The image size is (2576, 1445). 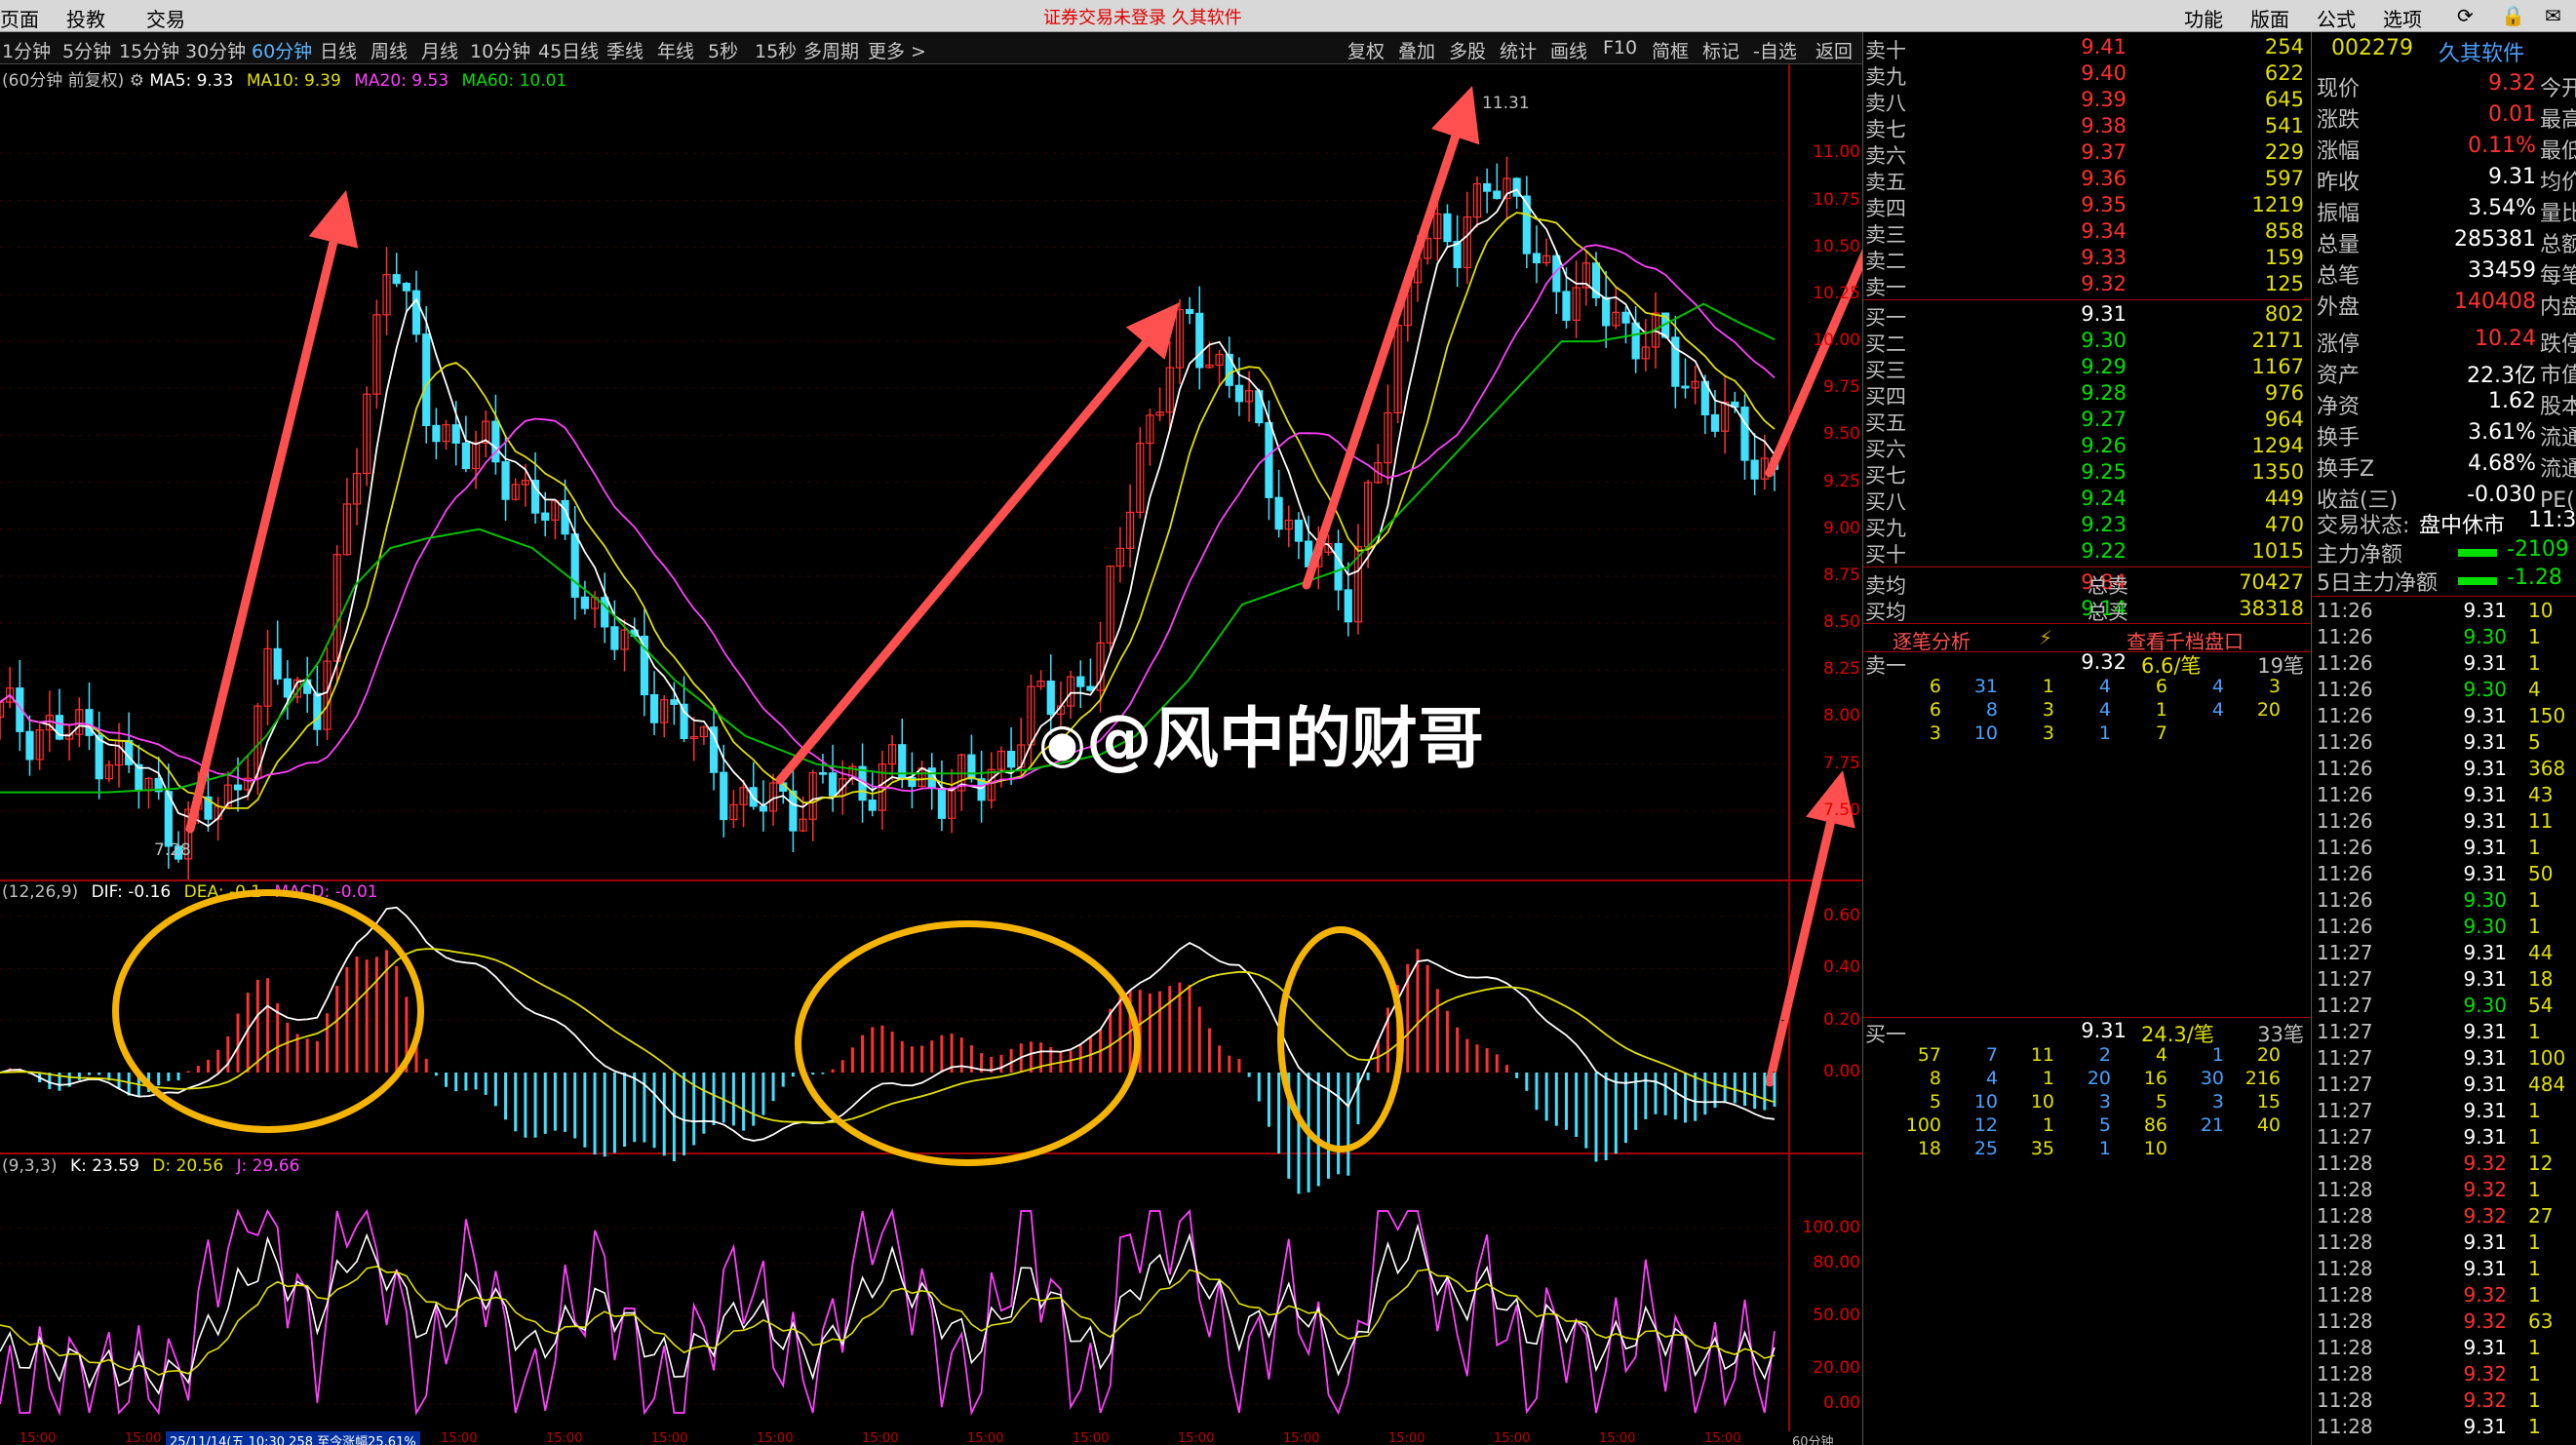 What do you see at coordinates (2087, 316) in the screenshot?
I see `bid-level-row: 买一 9.31 802` at bounding box center [2087, 316].